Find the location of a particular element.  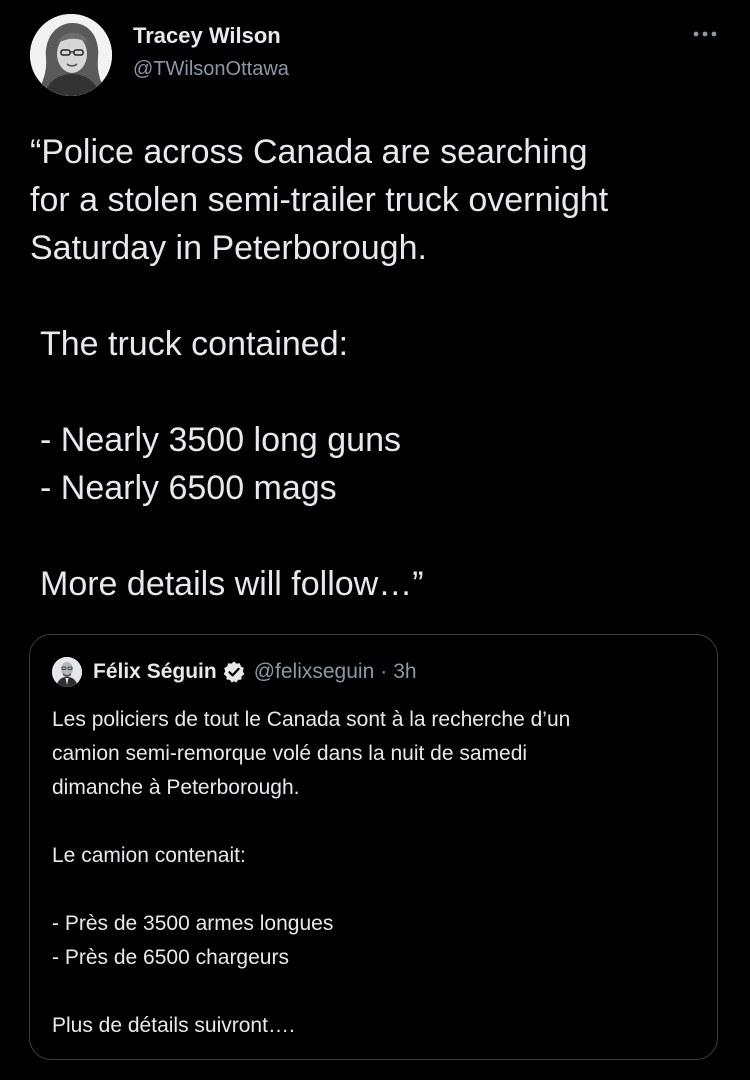

quoted-author-name: Félix Séguin is located at coordinates (155, 672).